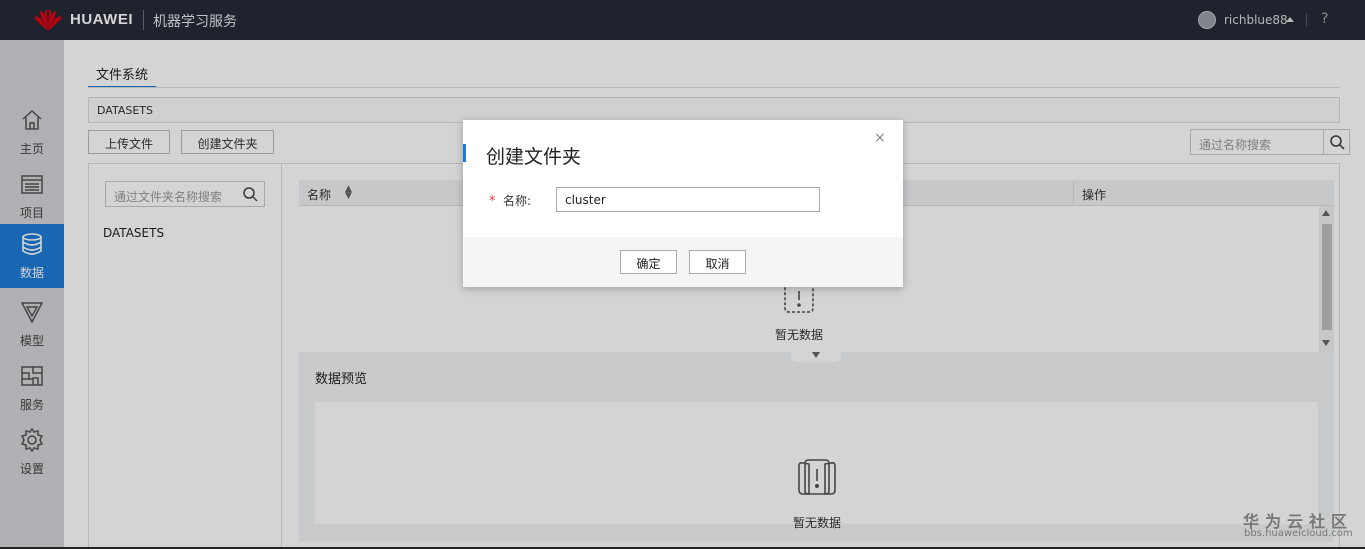  I want to click on create-folder-dialog: 创建文件夹 × * 名称: 确定 取消, so click(683, 203).